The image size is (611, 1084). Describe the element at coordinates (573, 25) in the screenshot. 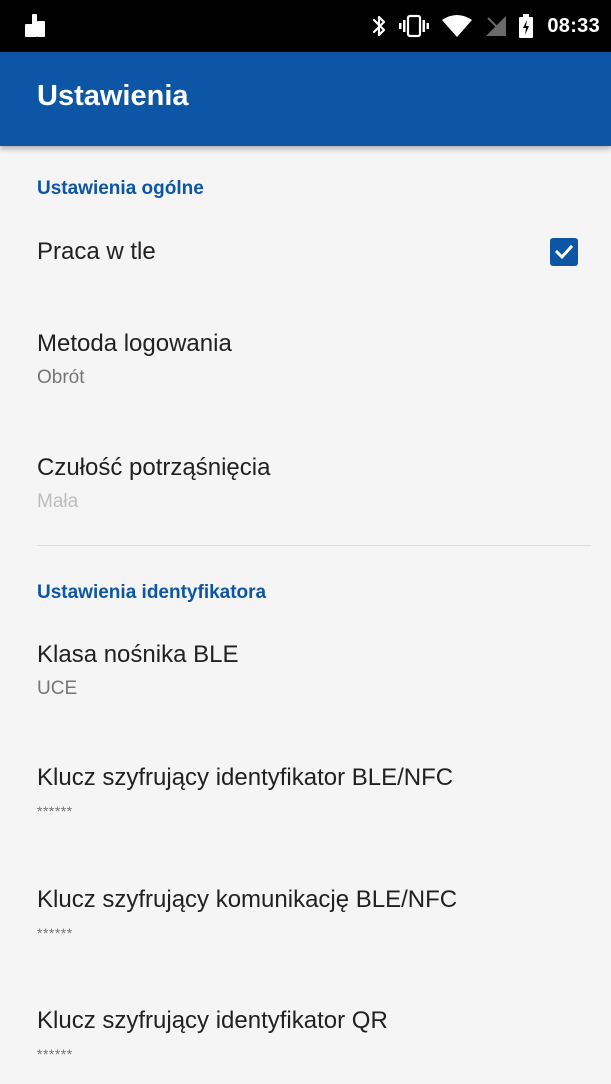

I see `clock: 08:33` at that location.